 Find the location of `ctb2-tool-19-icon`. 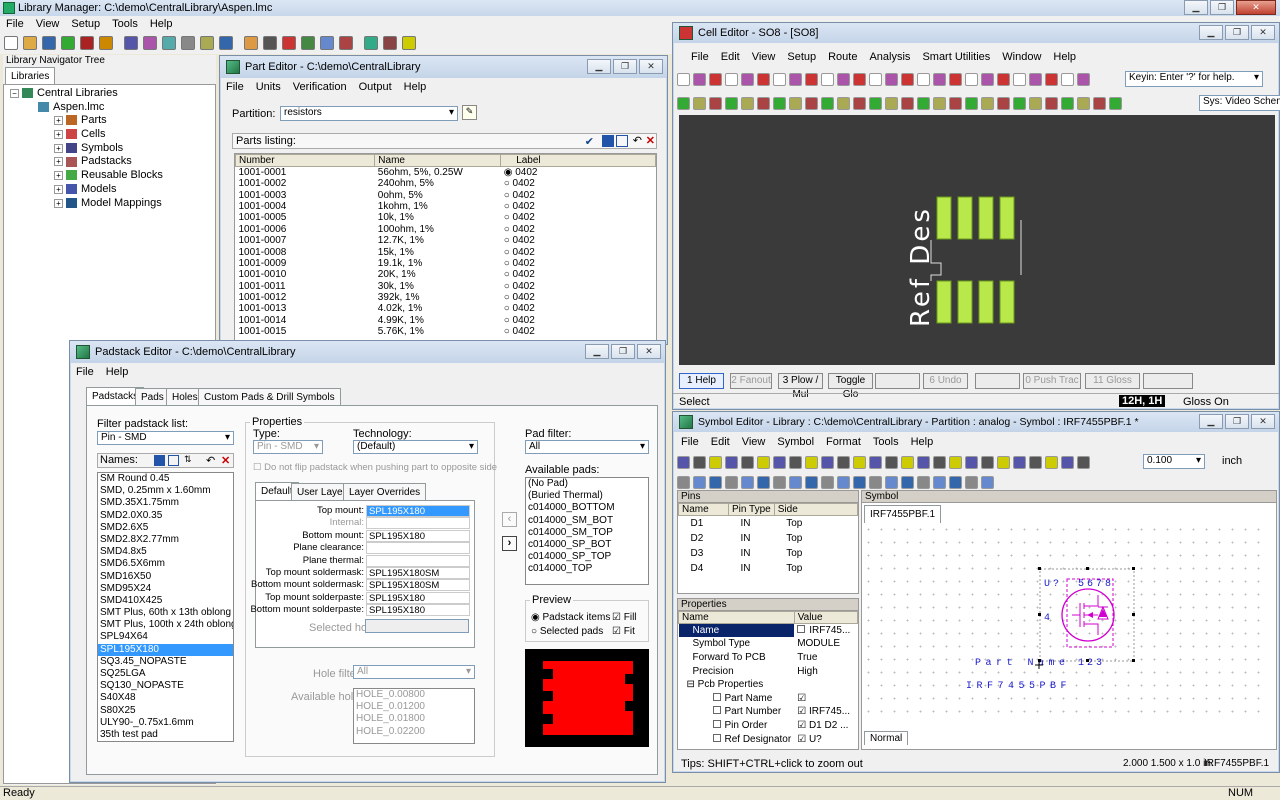

ctb2-tool-19-icon is located at coordinates (987, 103).